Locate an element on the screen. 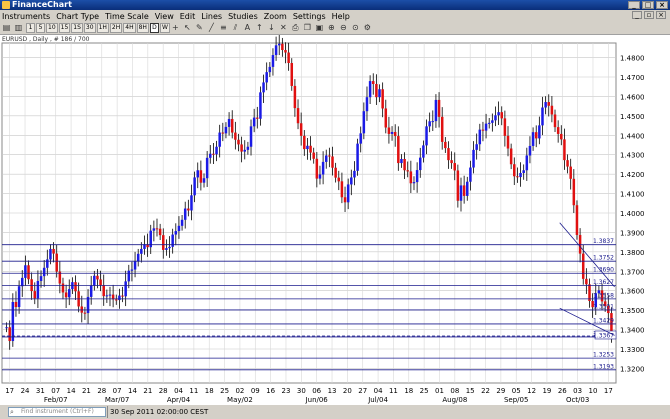  pencil-icon: ✎ is located at coordinates (199, 28).